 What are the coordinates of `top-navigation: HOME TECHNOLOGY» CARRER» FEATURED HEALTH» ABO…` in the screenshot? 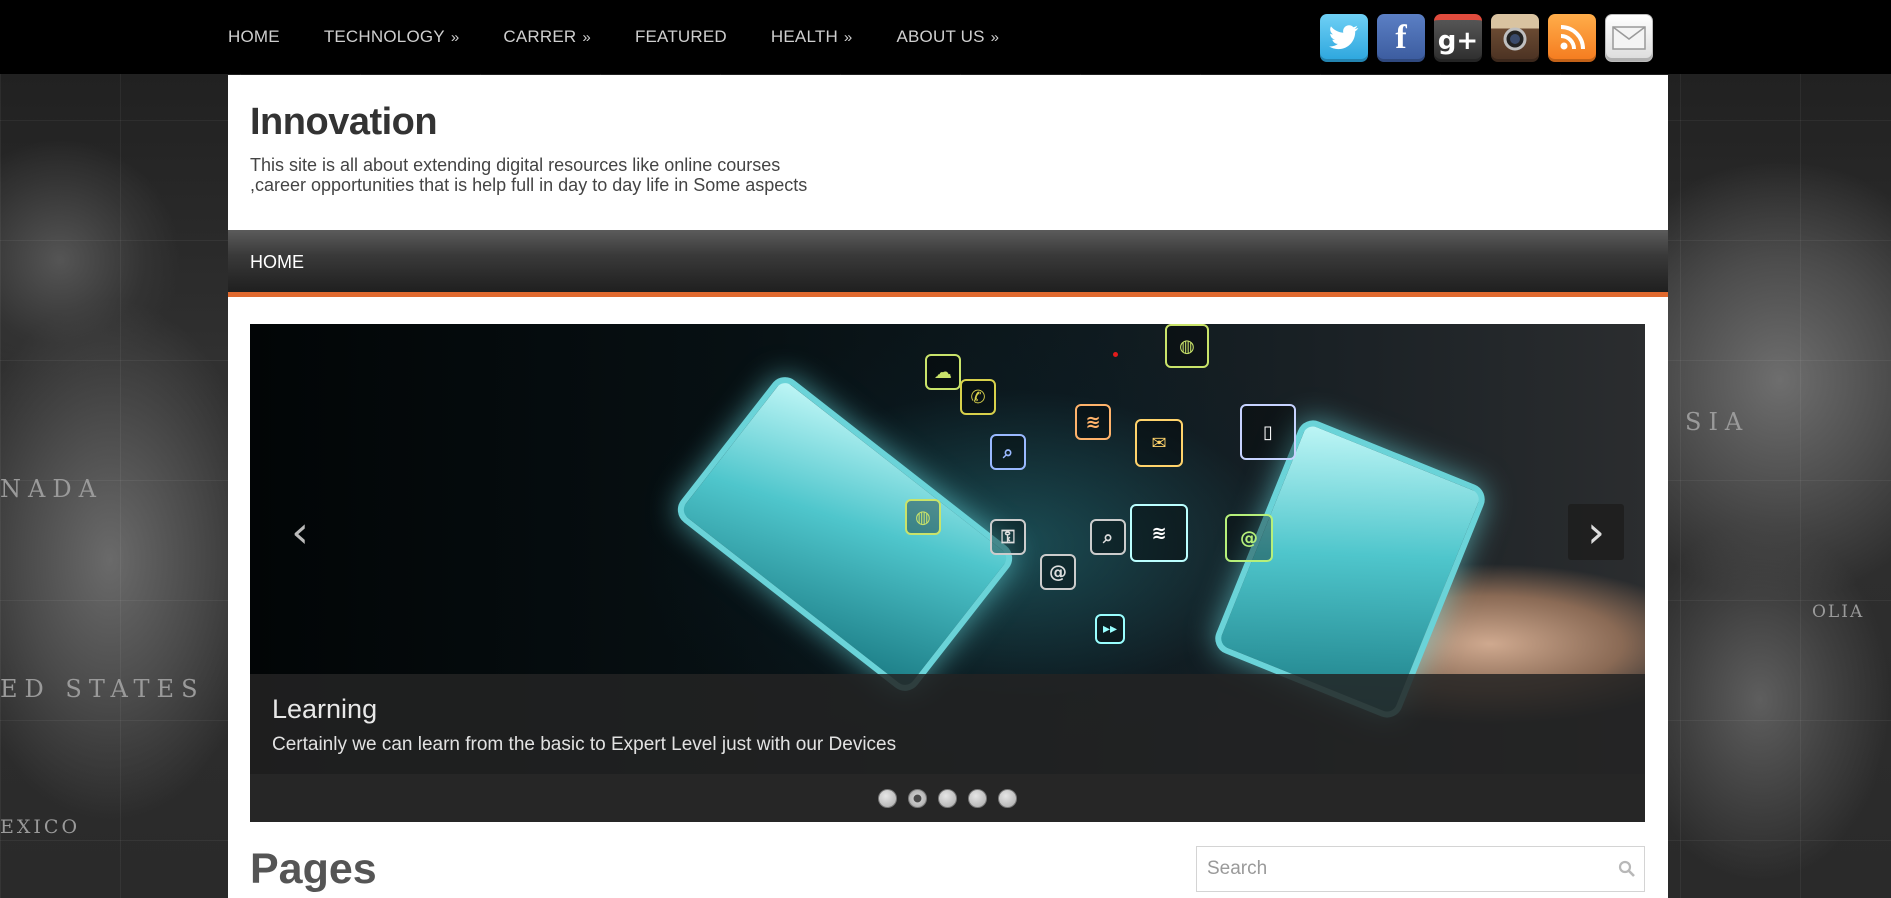 It's located at (635, 37).